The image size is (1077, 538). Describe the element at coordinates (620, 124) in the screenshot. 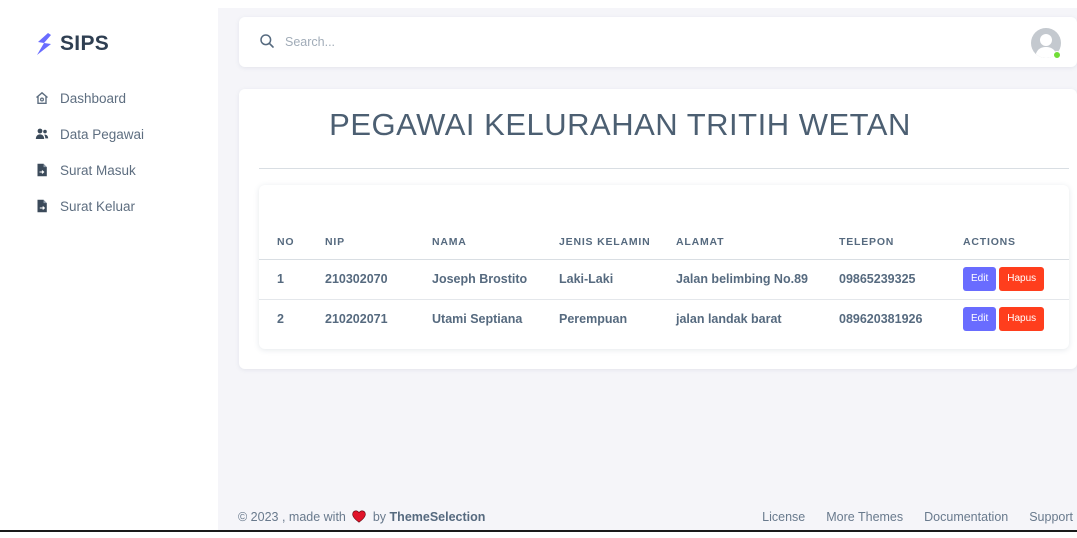

I see `page-title: PEGAWAI KELURAHAN TRITIH WETAN` at that location.